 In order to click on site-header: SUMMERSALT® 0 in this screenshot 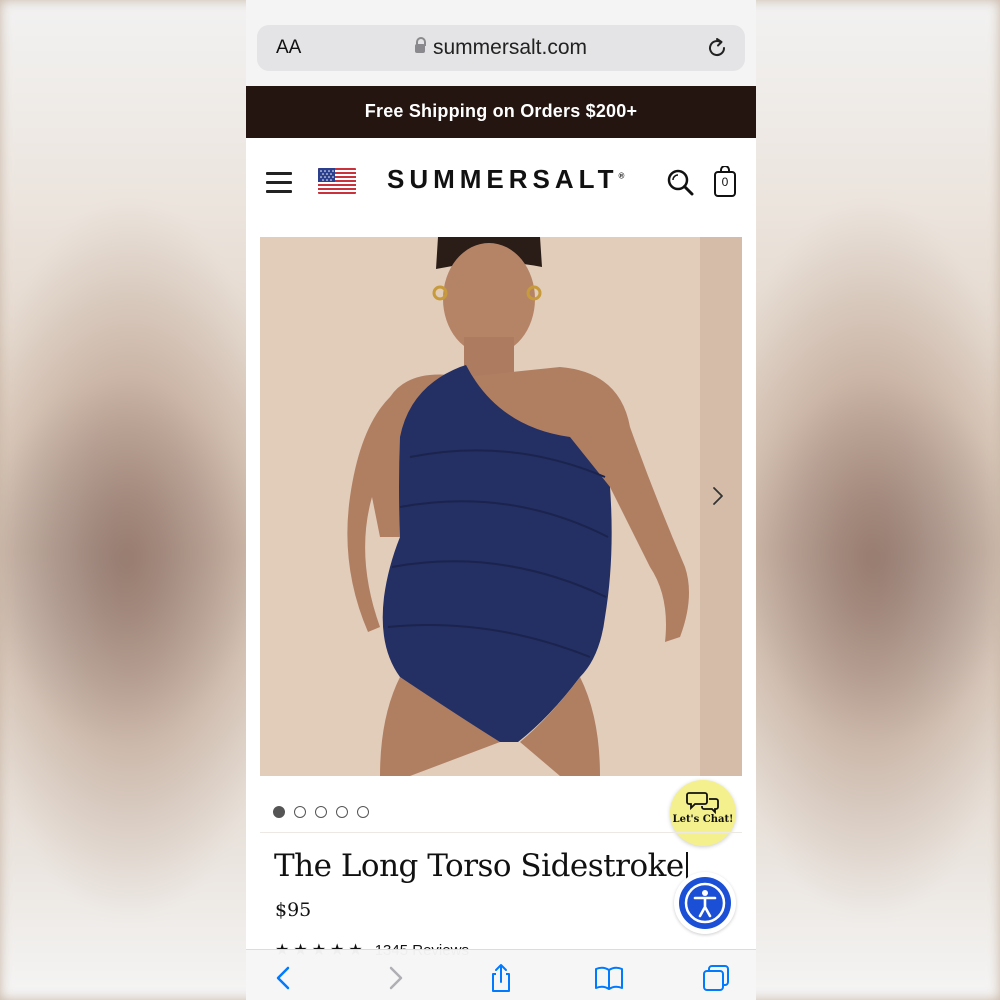, I will do `click(501, 183)`.